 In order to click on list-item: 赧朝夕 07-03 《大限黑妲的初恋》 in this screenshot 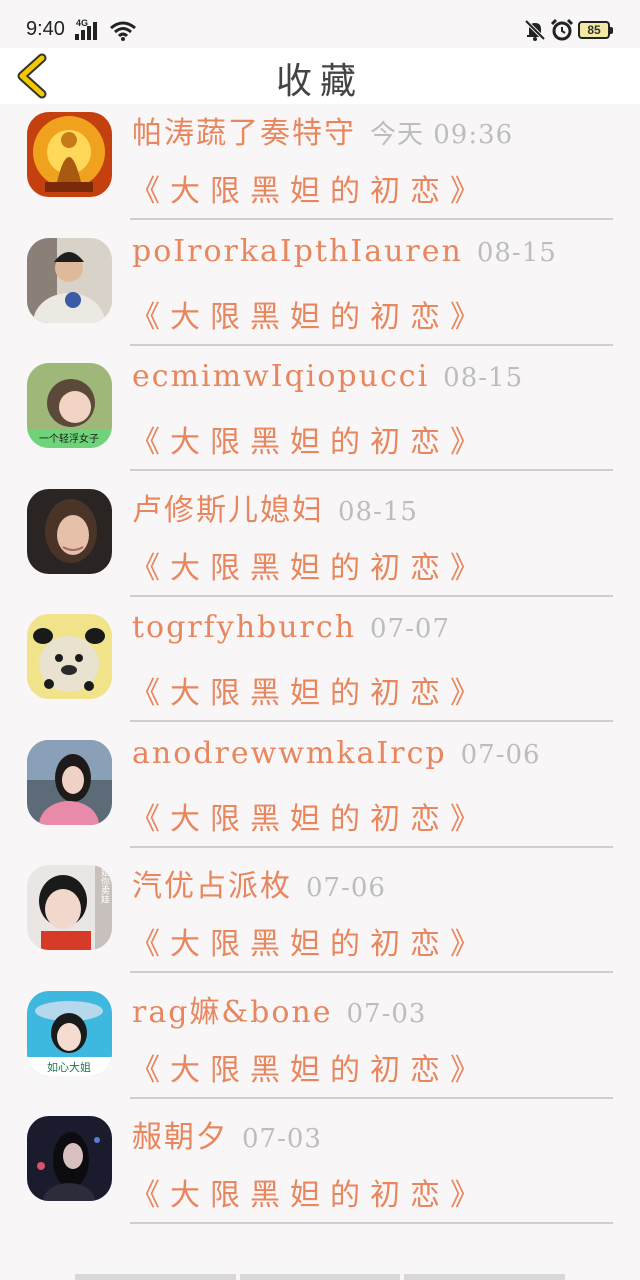, I will do `click(320, 1171)`.